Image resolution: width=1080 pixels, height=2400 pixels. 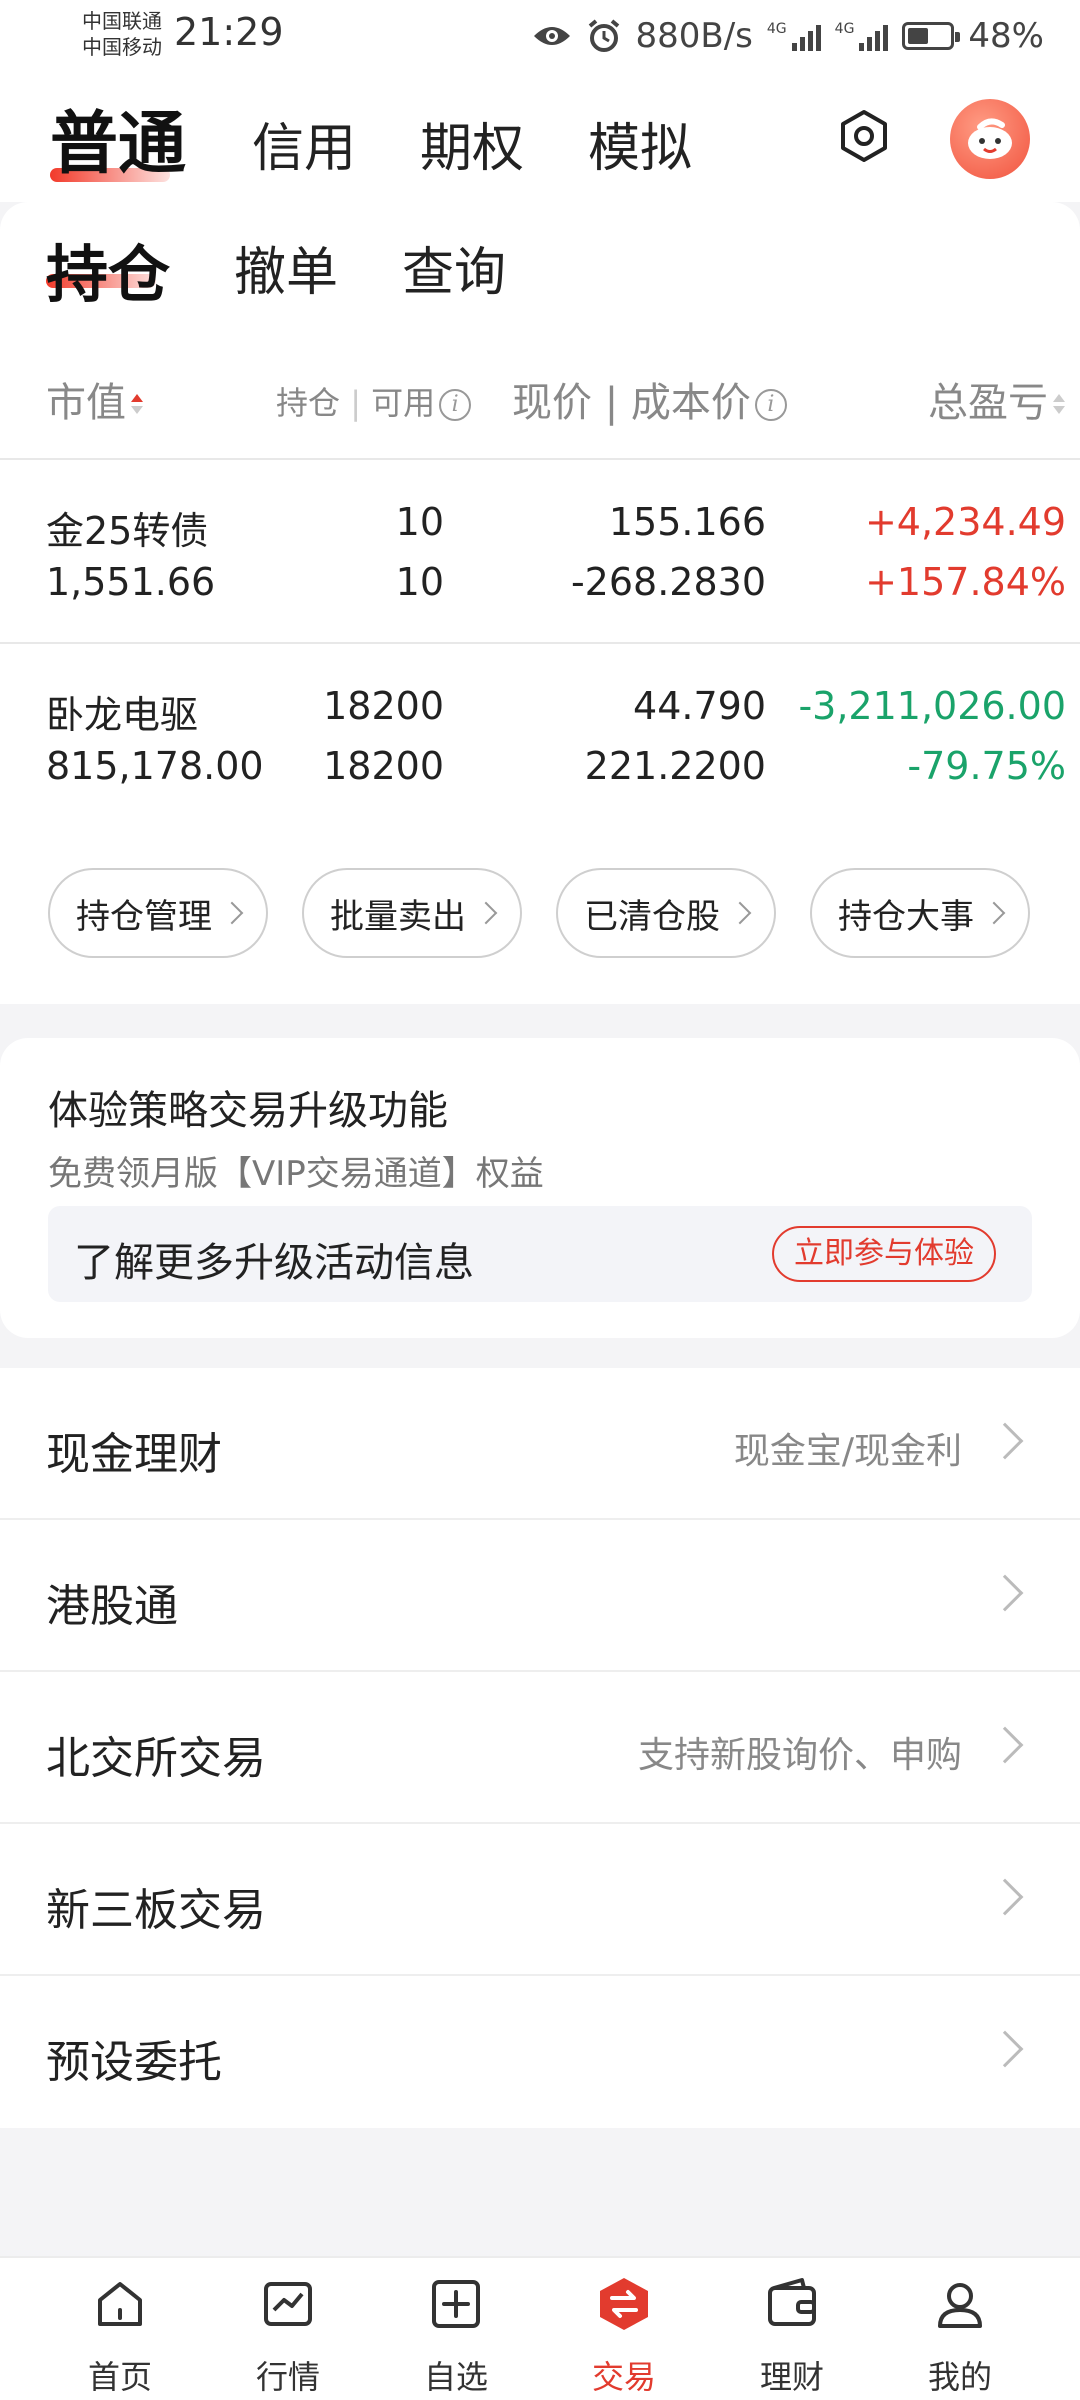 I want to click on info-icon-2: i, so click(x=770, y=405).